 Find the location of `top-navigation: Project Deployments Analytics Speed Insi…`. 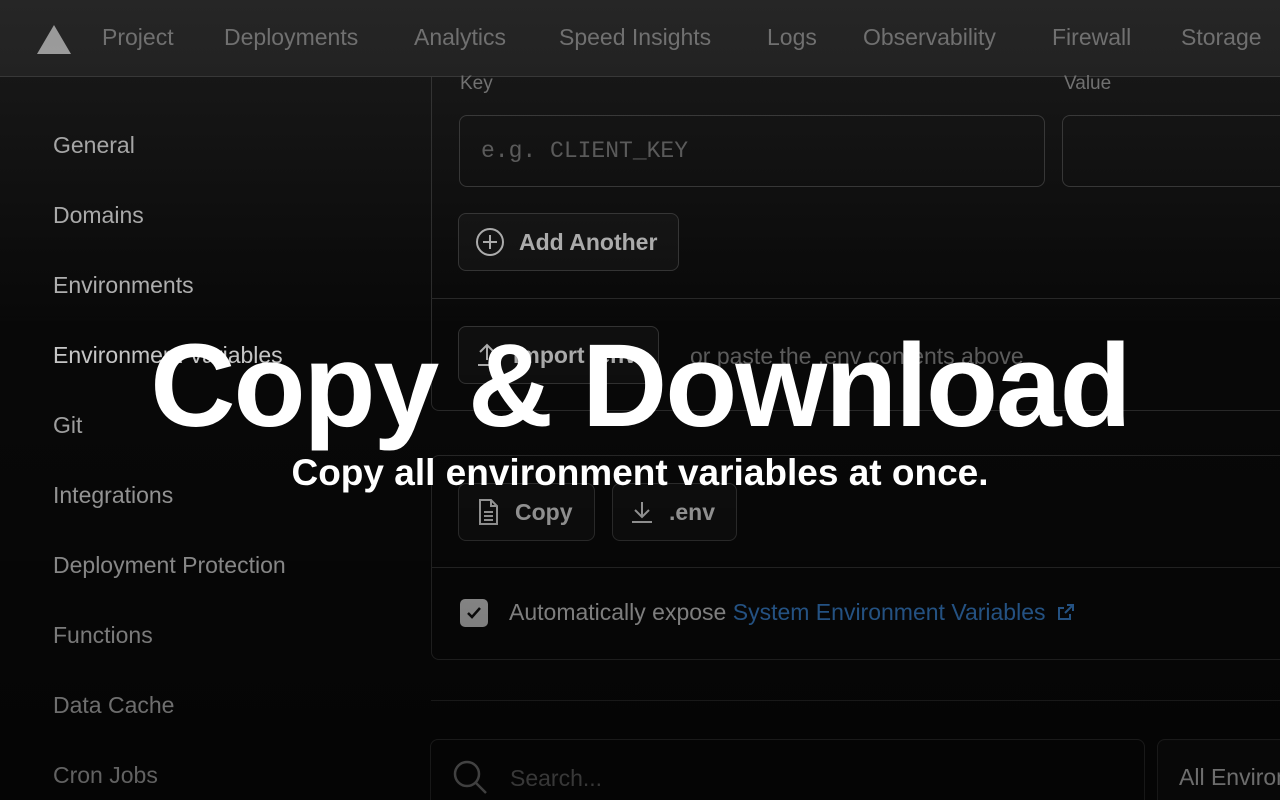

top-navigation: Project Deployments Analytics Speed Insi… is located at coordinates (640, 38).